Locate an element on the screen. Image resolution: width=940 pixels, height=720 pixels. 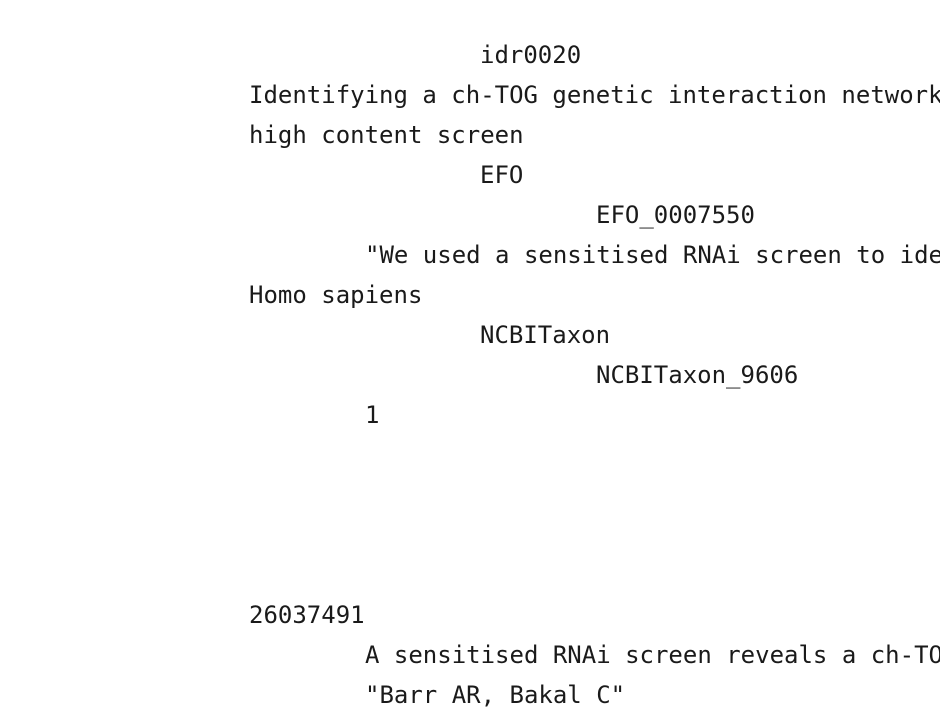
section-heading-study-publication: # Study Publication is located at coordinates (479, 575).